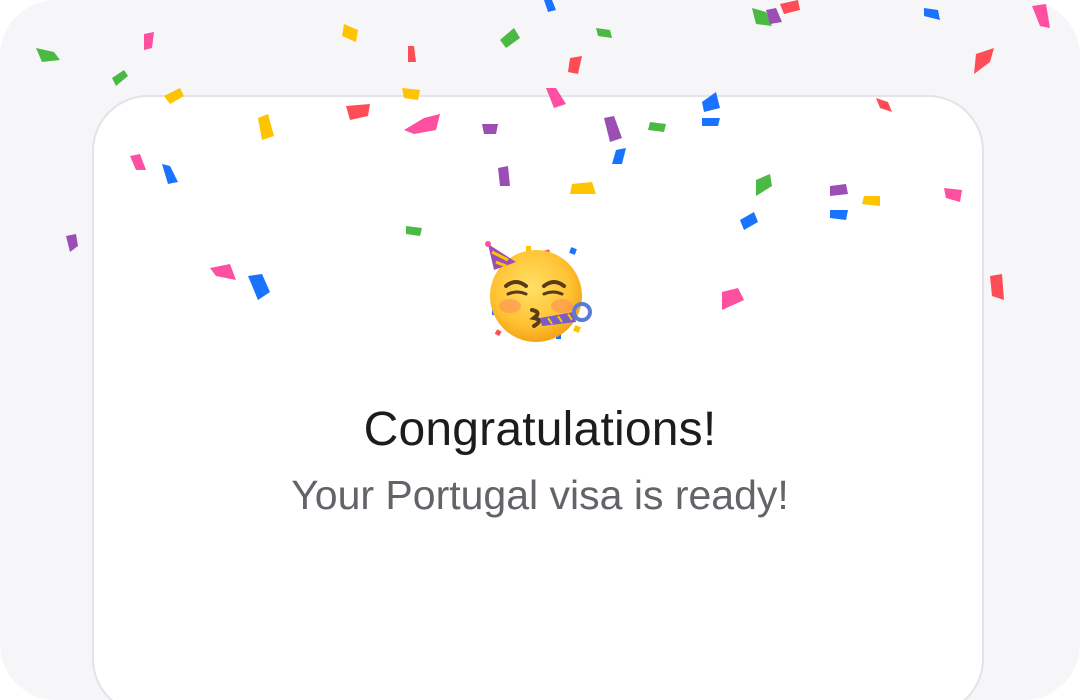 The image size is (1080, 700). Describe the element at coordinates (540, 495) in the screenshot. I see `visa-ready-subtitle: Your Portugal visa is ready!` at that location.